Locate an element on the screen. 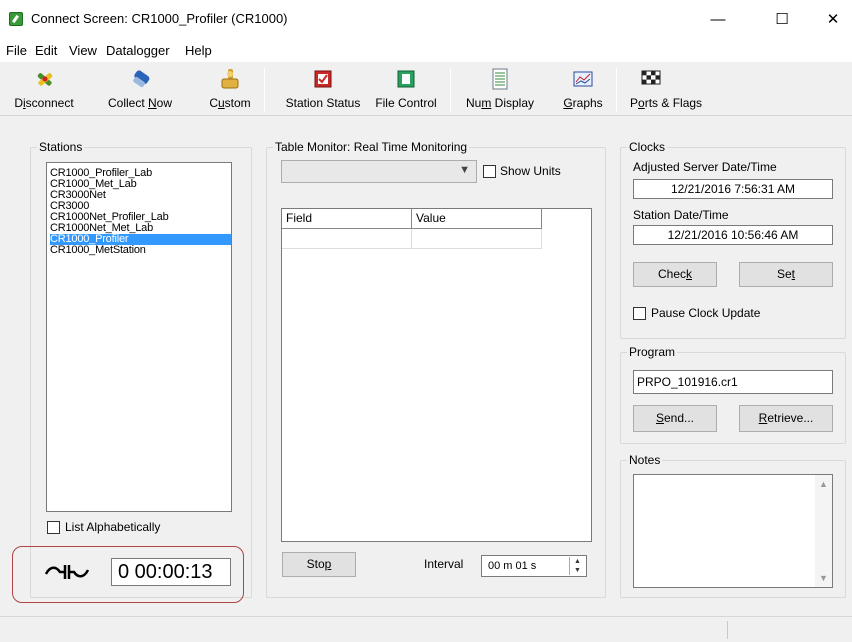 The height and width of the screenshot is (642, 852). status-divider is located at coordinates (727, 630).